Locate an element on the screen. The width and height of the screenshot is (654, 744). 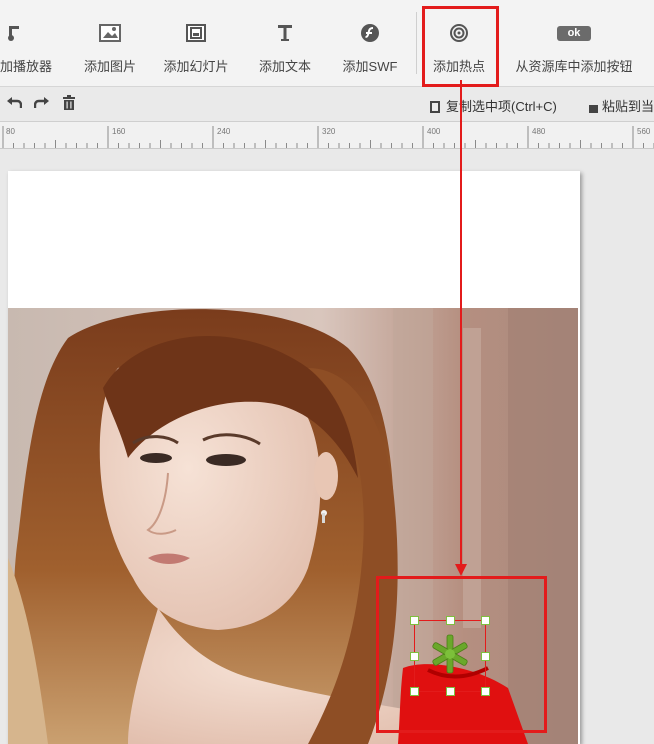
paste-button: 粘贴到当 is located at coordinates (620, 105).